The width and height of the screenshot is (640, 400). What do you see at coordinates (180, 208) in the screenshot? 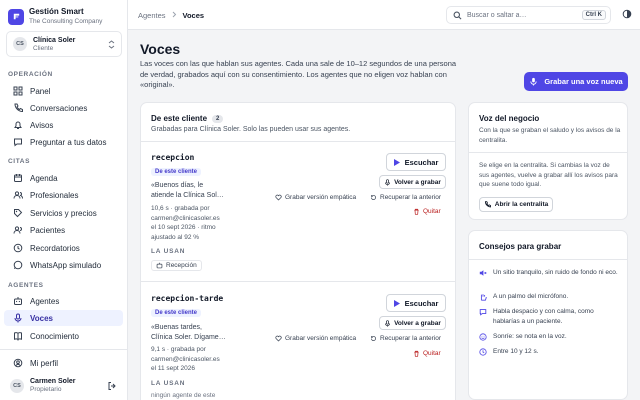
I see `voice-meta-line: 10,6 s · grabada por` at bounding box center [180, 208].